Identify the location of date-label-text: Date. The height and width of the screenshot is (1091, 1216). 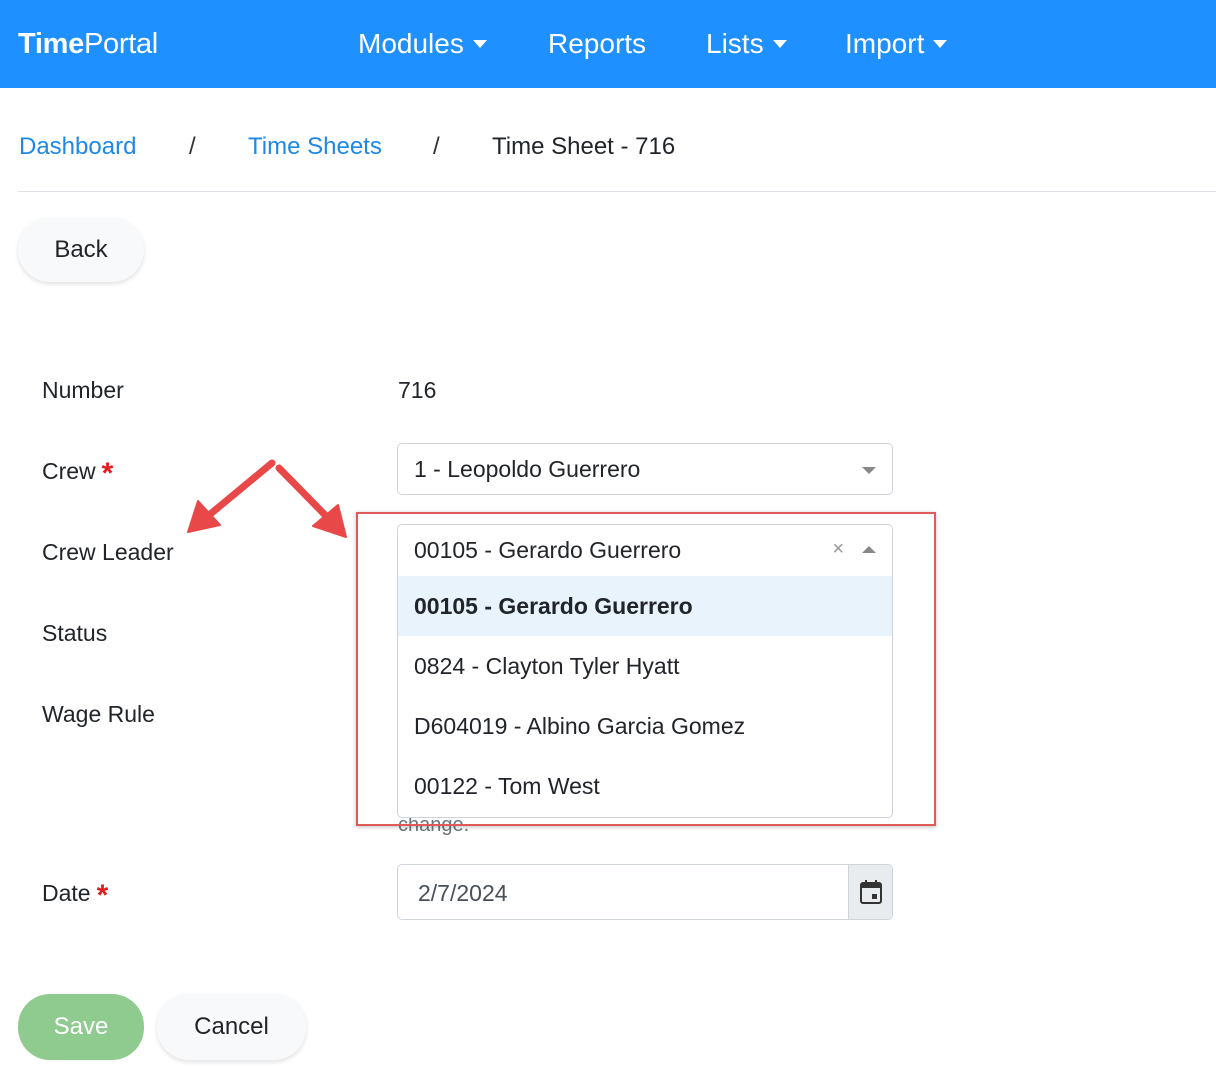
(66, 893).